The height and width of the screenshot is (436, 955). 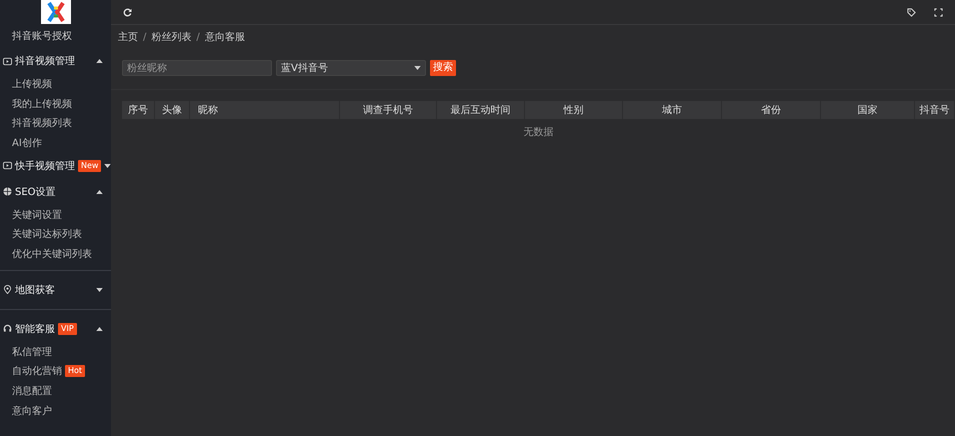 What do you see at coordinates (37, 215) in the screenshot?
I see `sidebar-item: 关键词设置` at bounding box center [37, 215].